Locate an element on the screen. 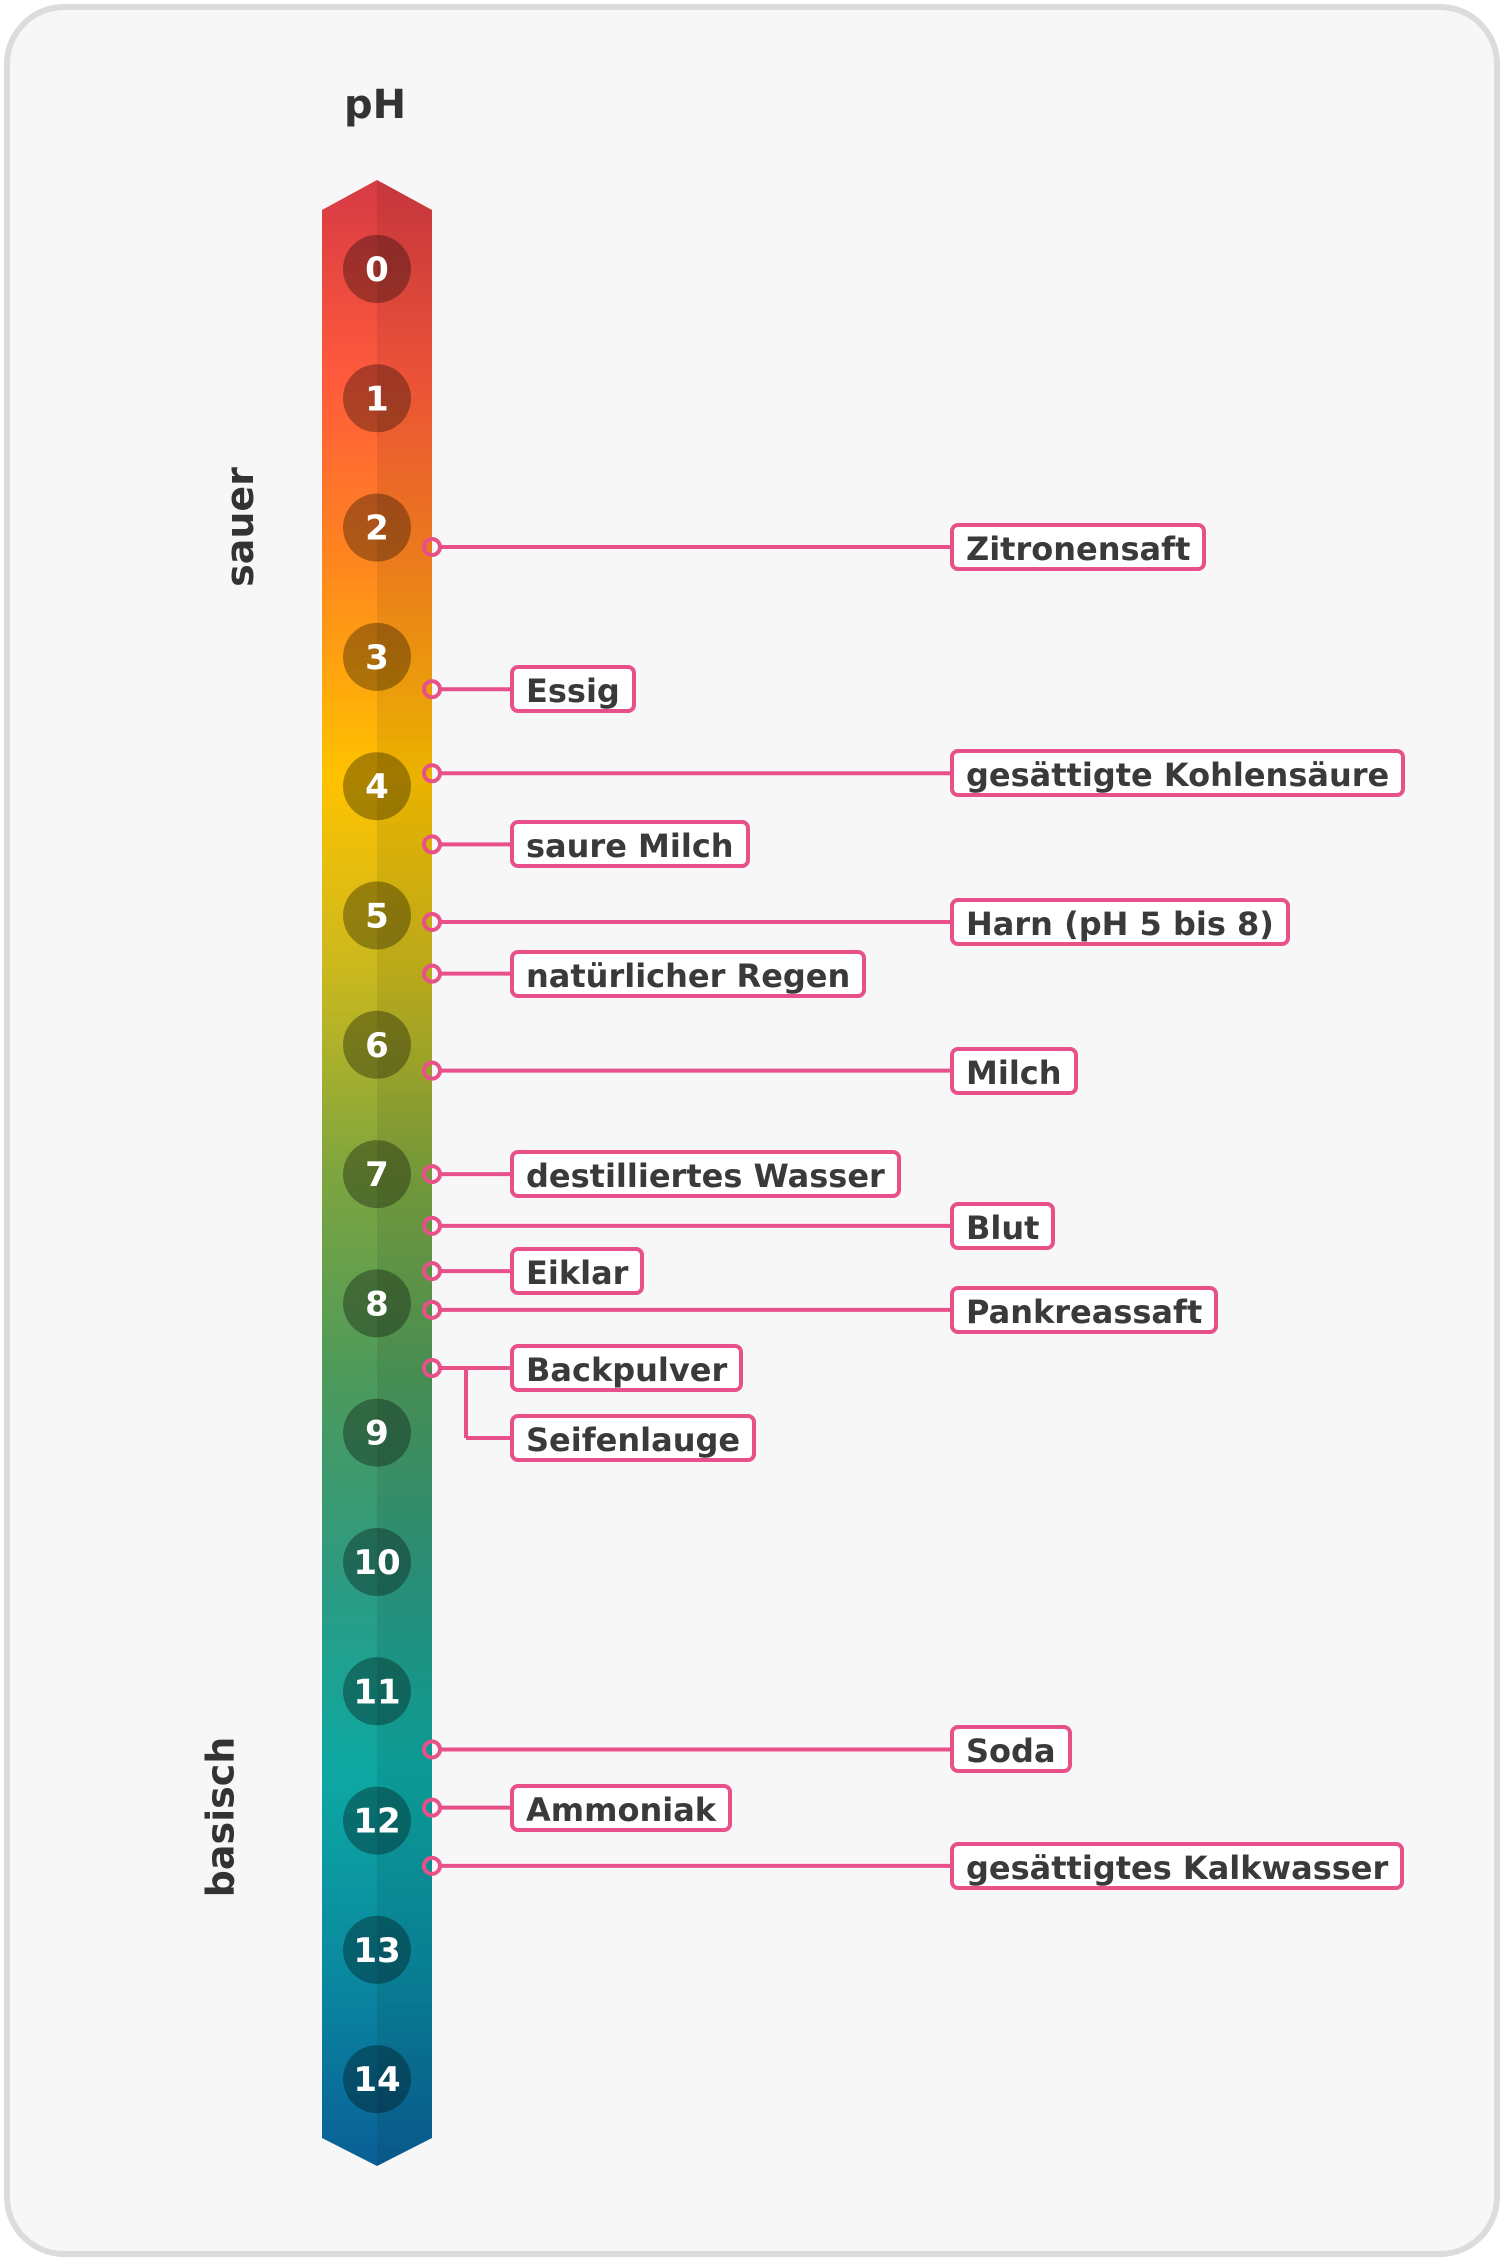  ph-tick-label: 5 is located at coordinates (377, 917).